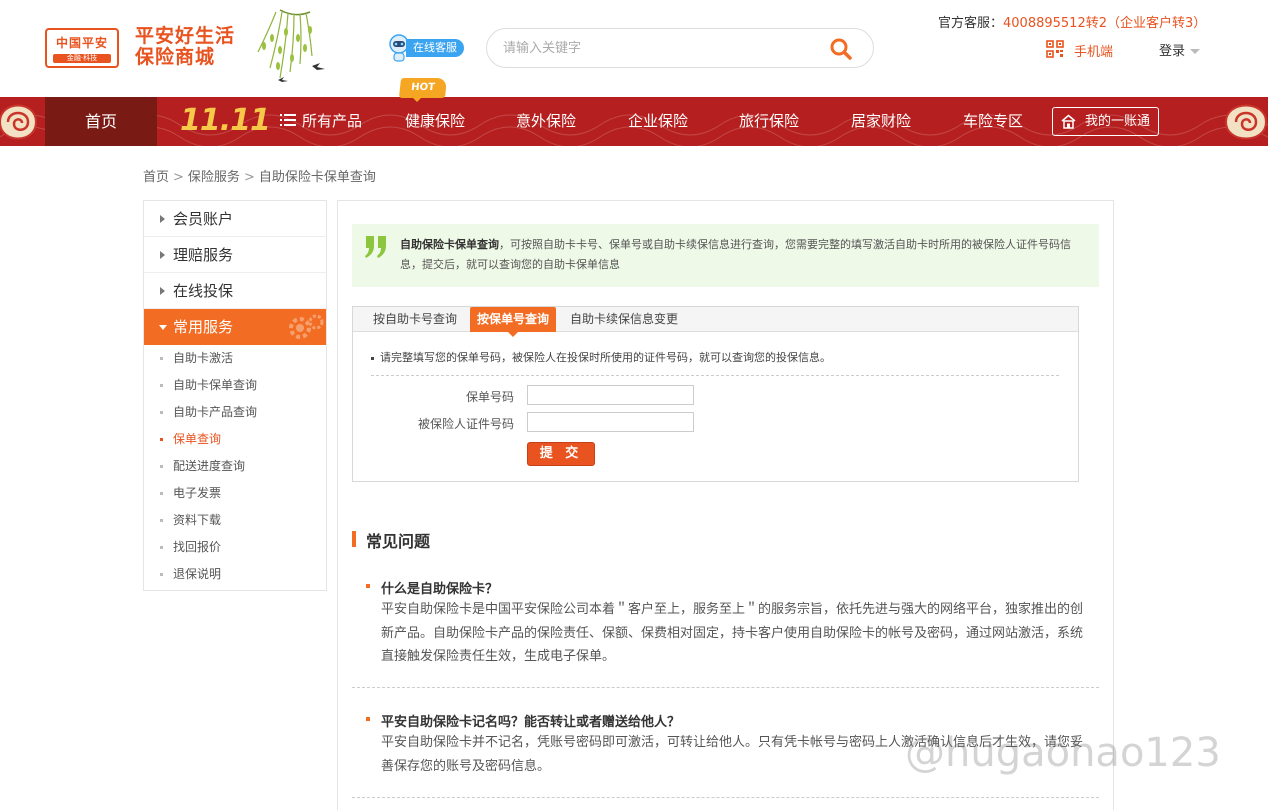 The image size is (1268, 810). What do you see at coordinates (288, 120) in the screenshot?
I see `list-icon` at bounding box center [288, 120].